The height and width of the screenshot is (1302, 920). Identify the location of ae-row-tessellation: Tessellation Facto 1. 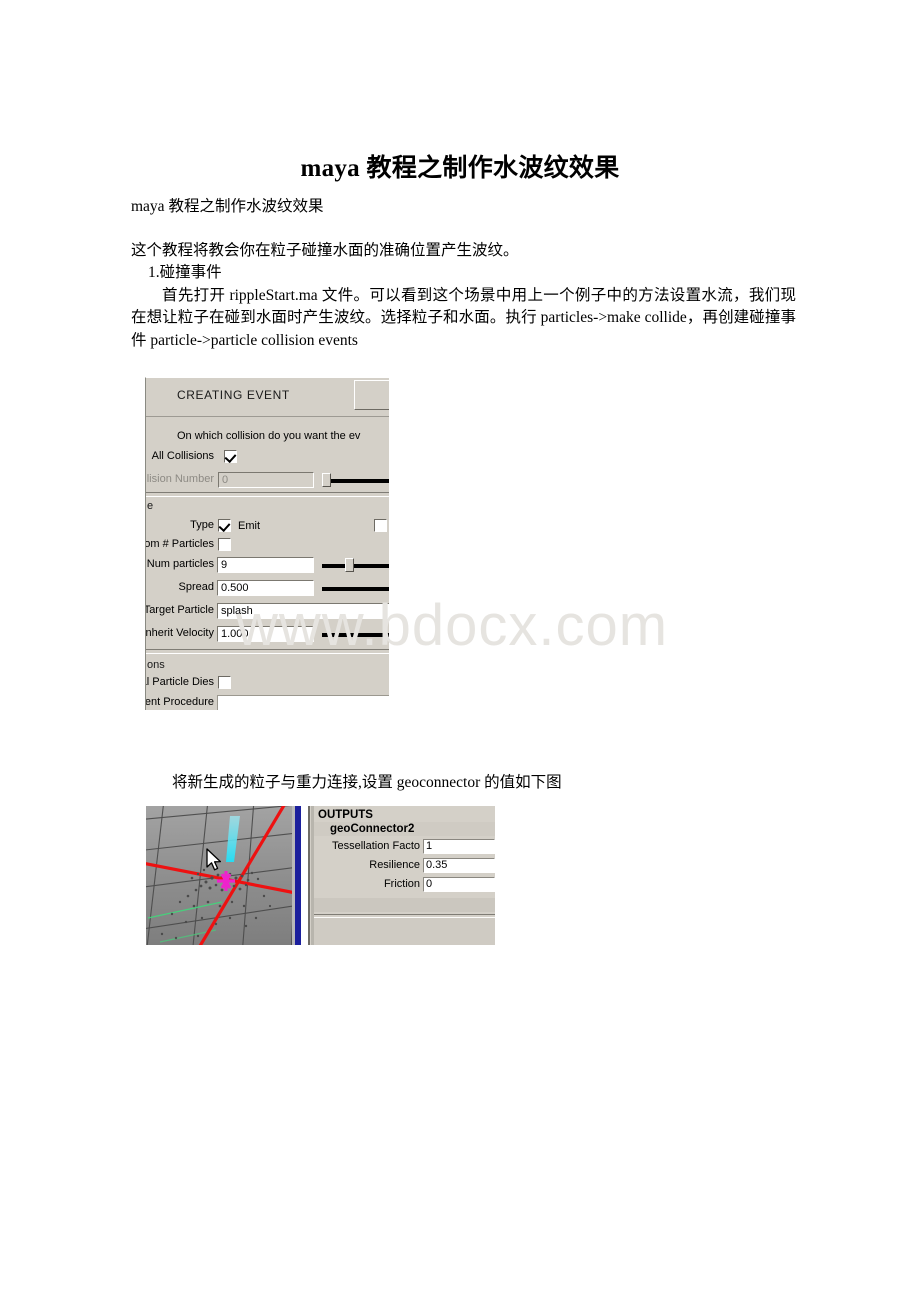
(401, 847).